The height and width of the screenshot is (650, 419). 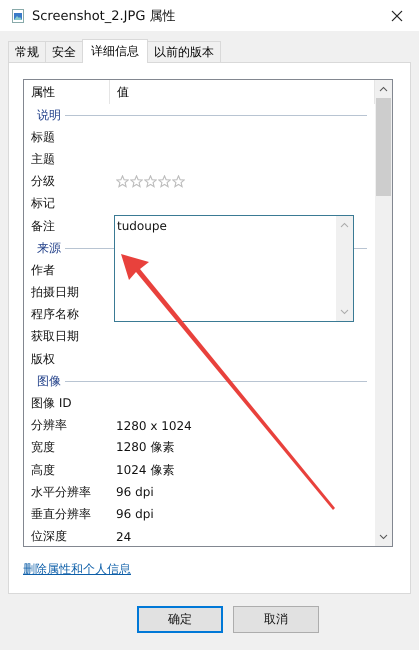 What do you see at coordinates (276, 619) in the screenshot?
I see `dialog-button: 取消` at bounding box center [276, 619].